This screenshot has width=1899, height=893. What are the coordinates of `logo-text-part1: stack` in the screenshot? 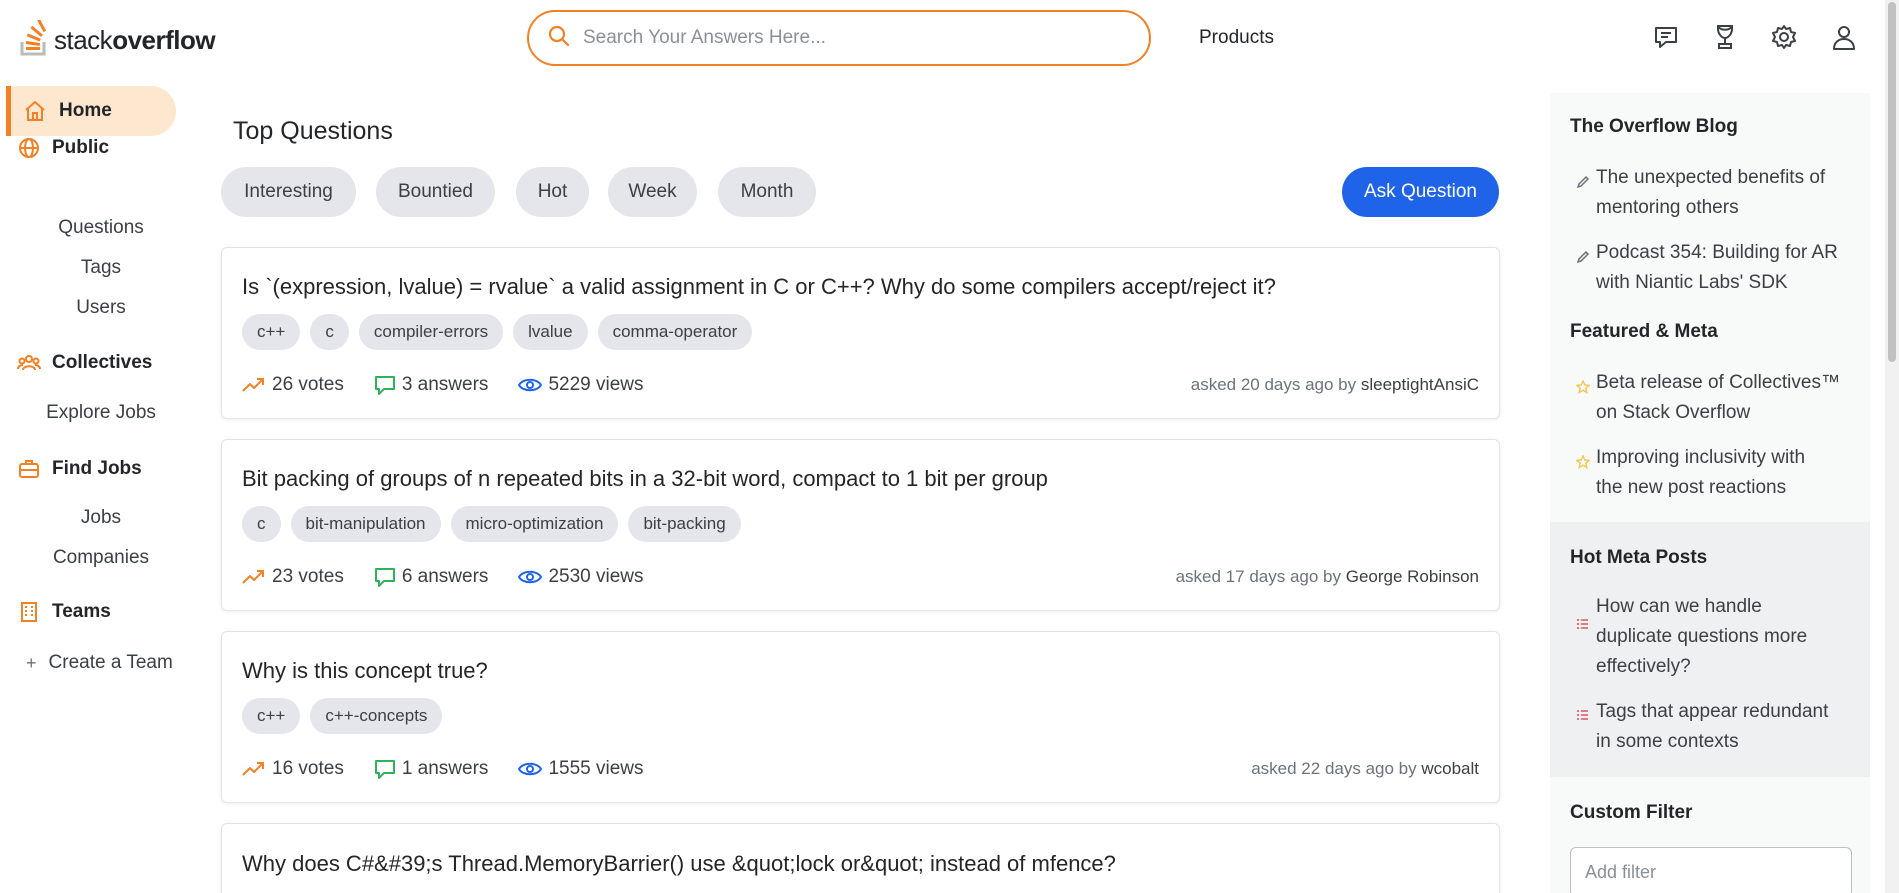 It's located at (83, 40).